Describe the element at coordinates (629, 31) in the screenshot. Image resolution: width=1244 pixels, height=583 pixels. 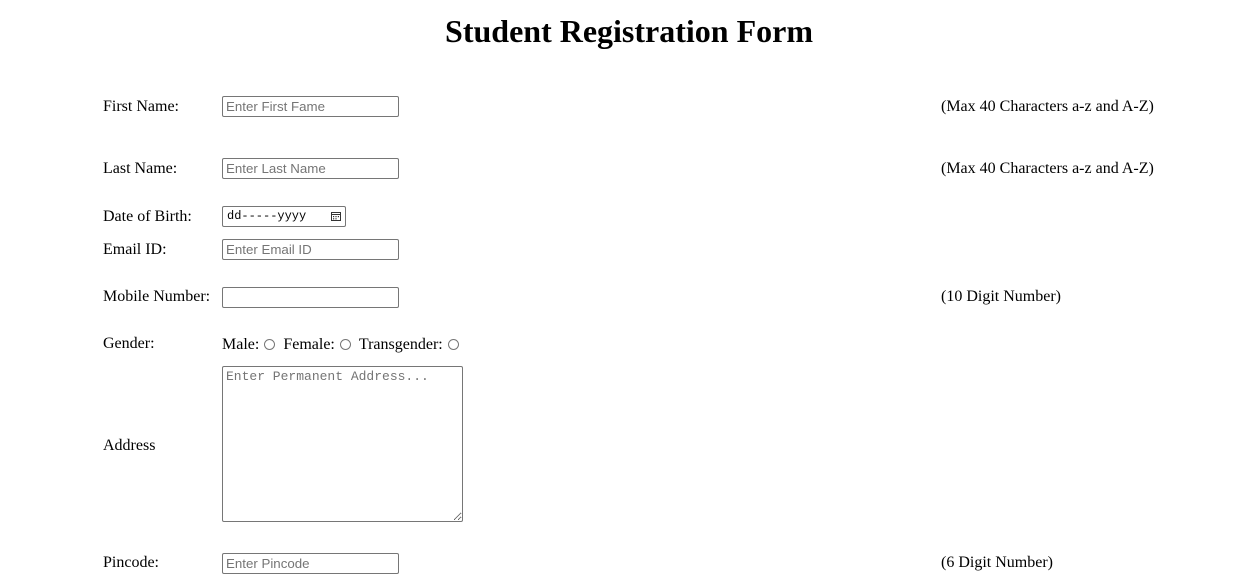
I see `page-title: Student Registration Form` at that location.